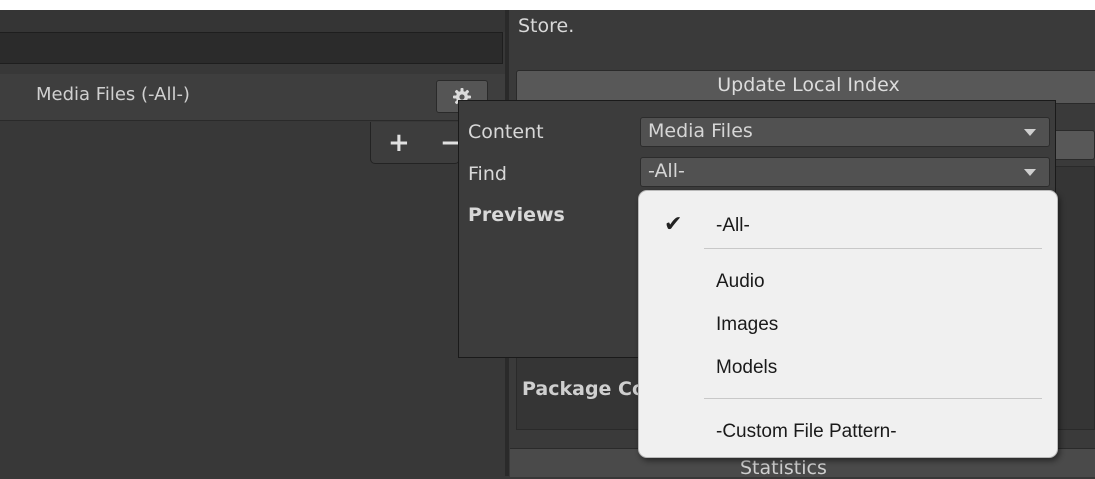  What do you see at coordinates (673, 224) in the screenshot?
I see `checkmark-icon: ✔` at bounding box center [673, 224].